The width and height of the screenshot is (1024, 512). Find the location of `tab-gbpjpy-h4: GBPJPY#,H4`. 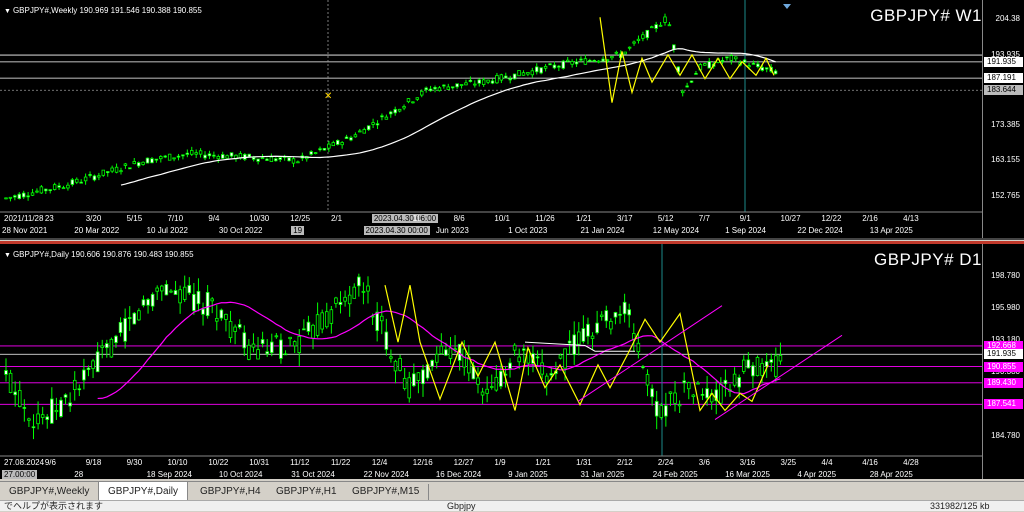

tab-gbpjpy-h4: GBPJPY#,H4 is located at coordinates (231, 492).